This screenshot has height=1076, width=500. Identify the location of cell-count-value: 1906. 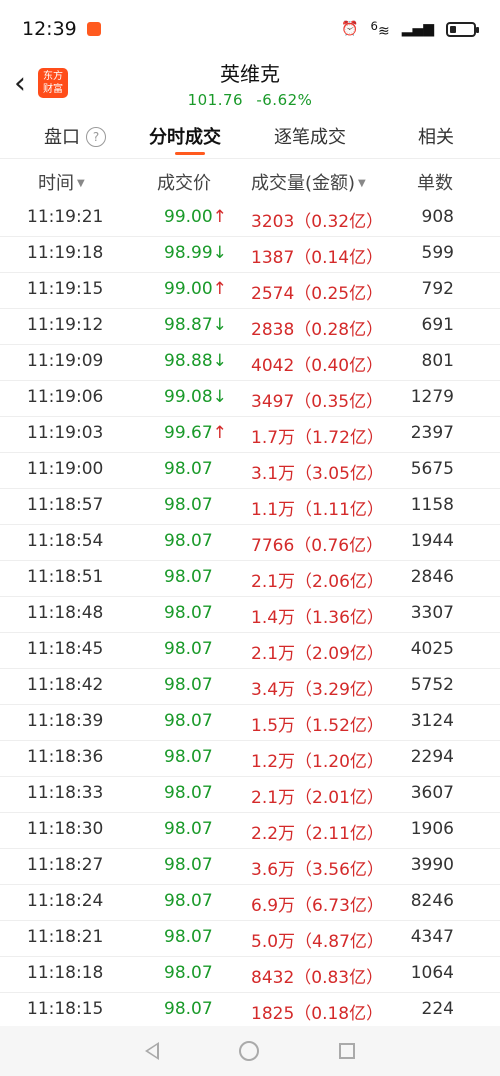
(432, 829).